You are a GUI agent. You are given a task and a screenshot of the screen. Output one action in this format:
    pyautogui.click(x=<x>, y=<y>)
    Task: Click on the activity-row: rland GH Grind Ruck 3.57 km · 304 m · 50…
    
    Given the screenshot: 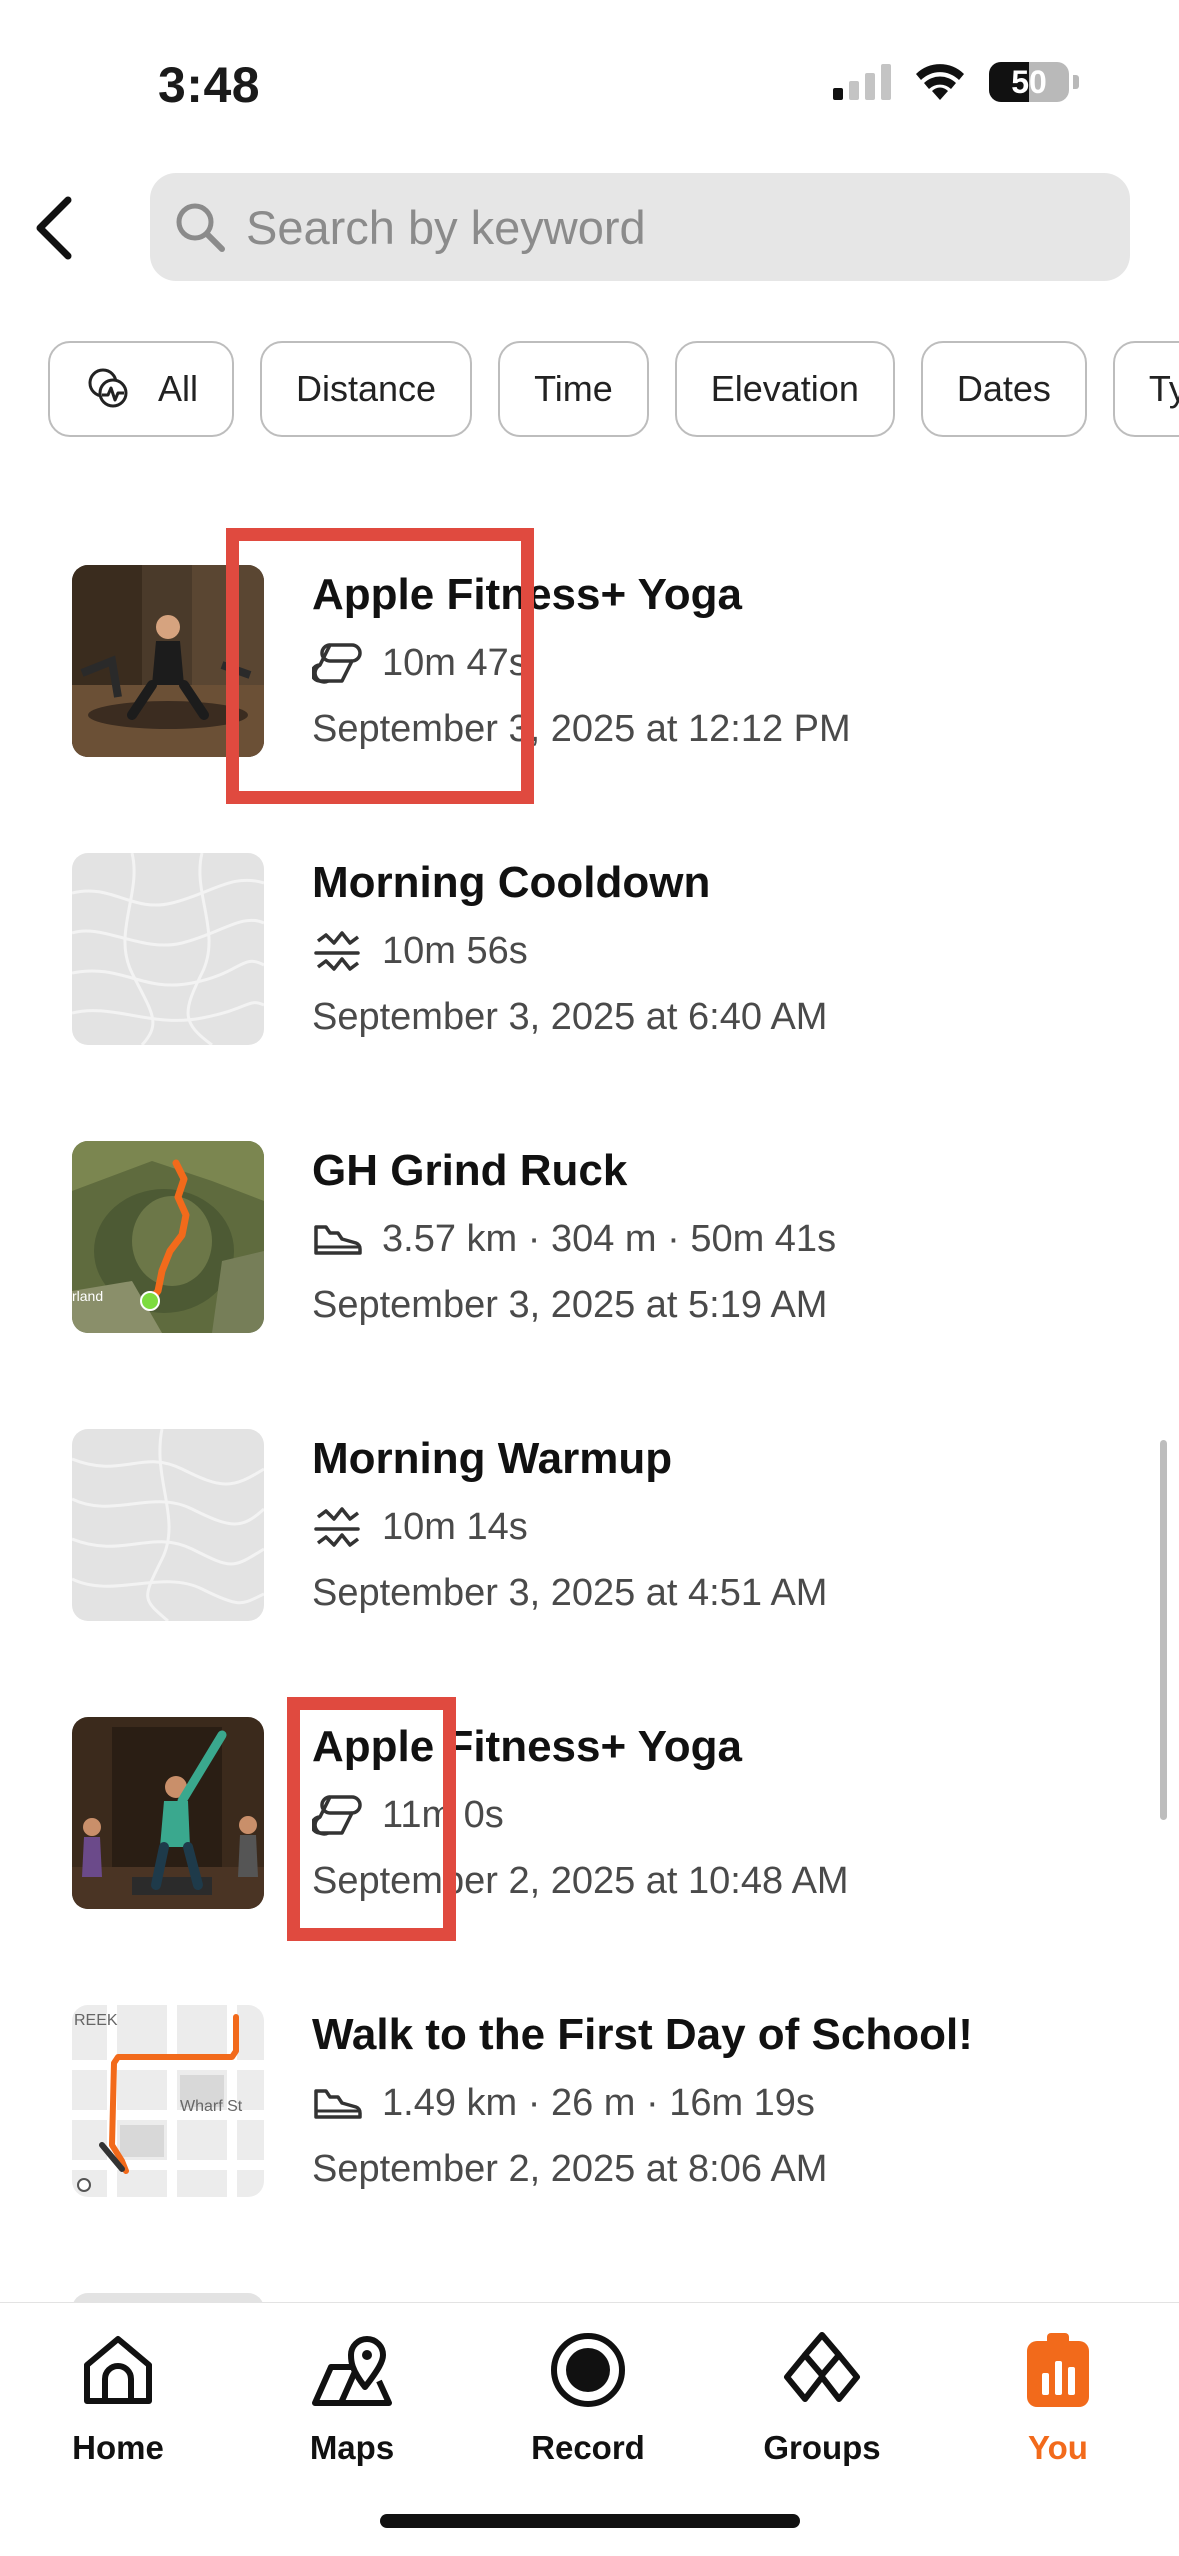 What is the action you would take?
    pyautogui.click(x=589, y=1285)
    